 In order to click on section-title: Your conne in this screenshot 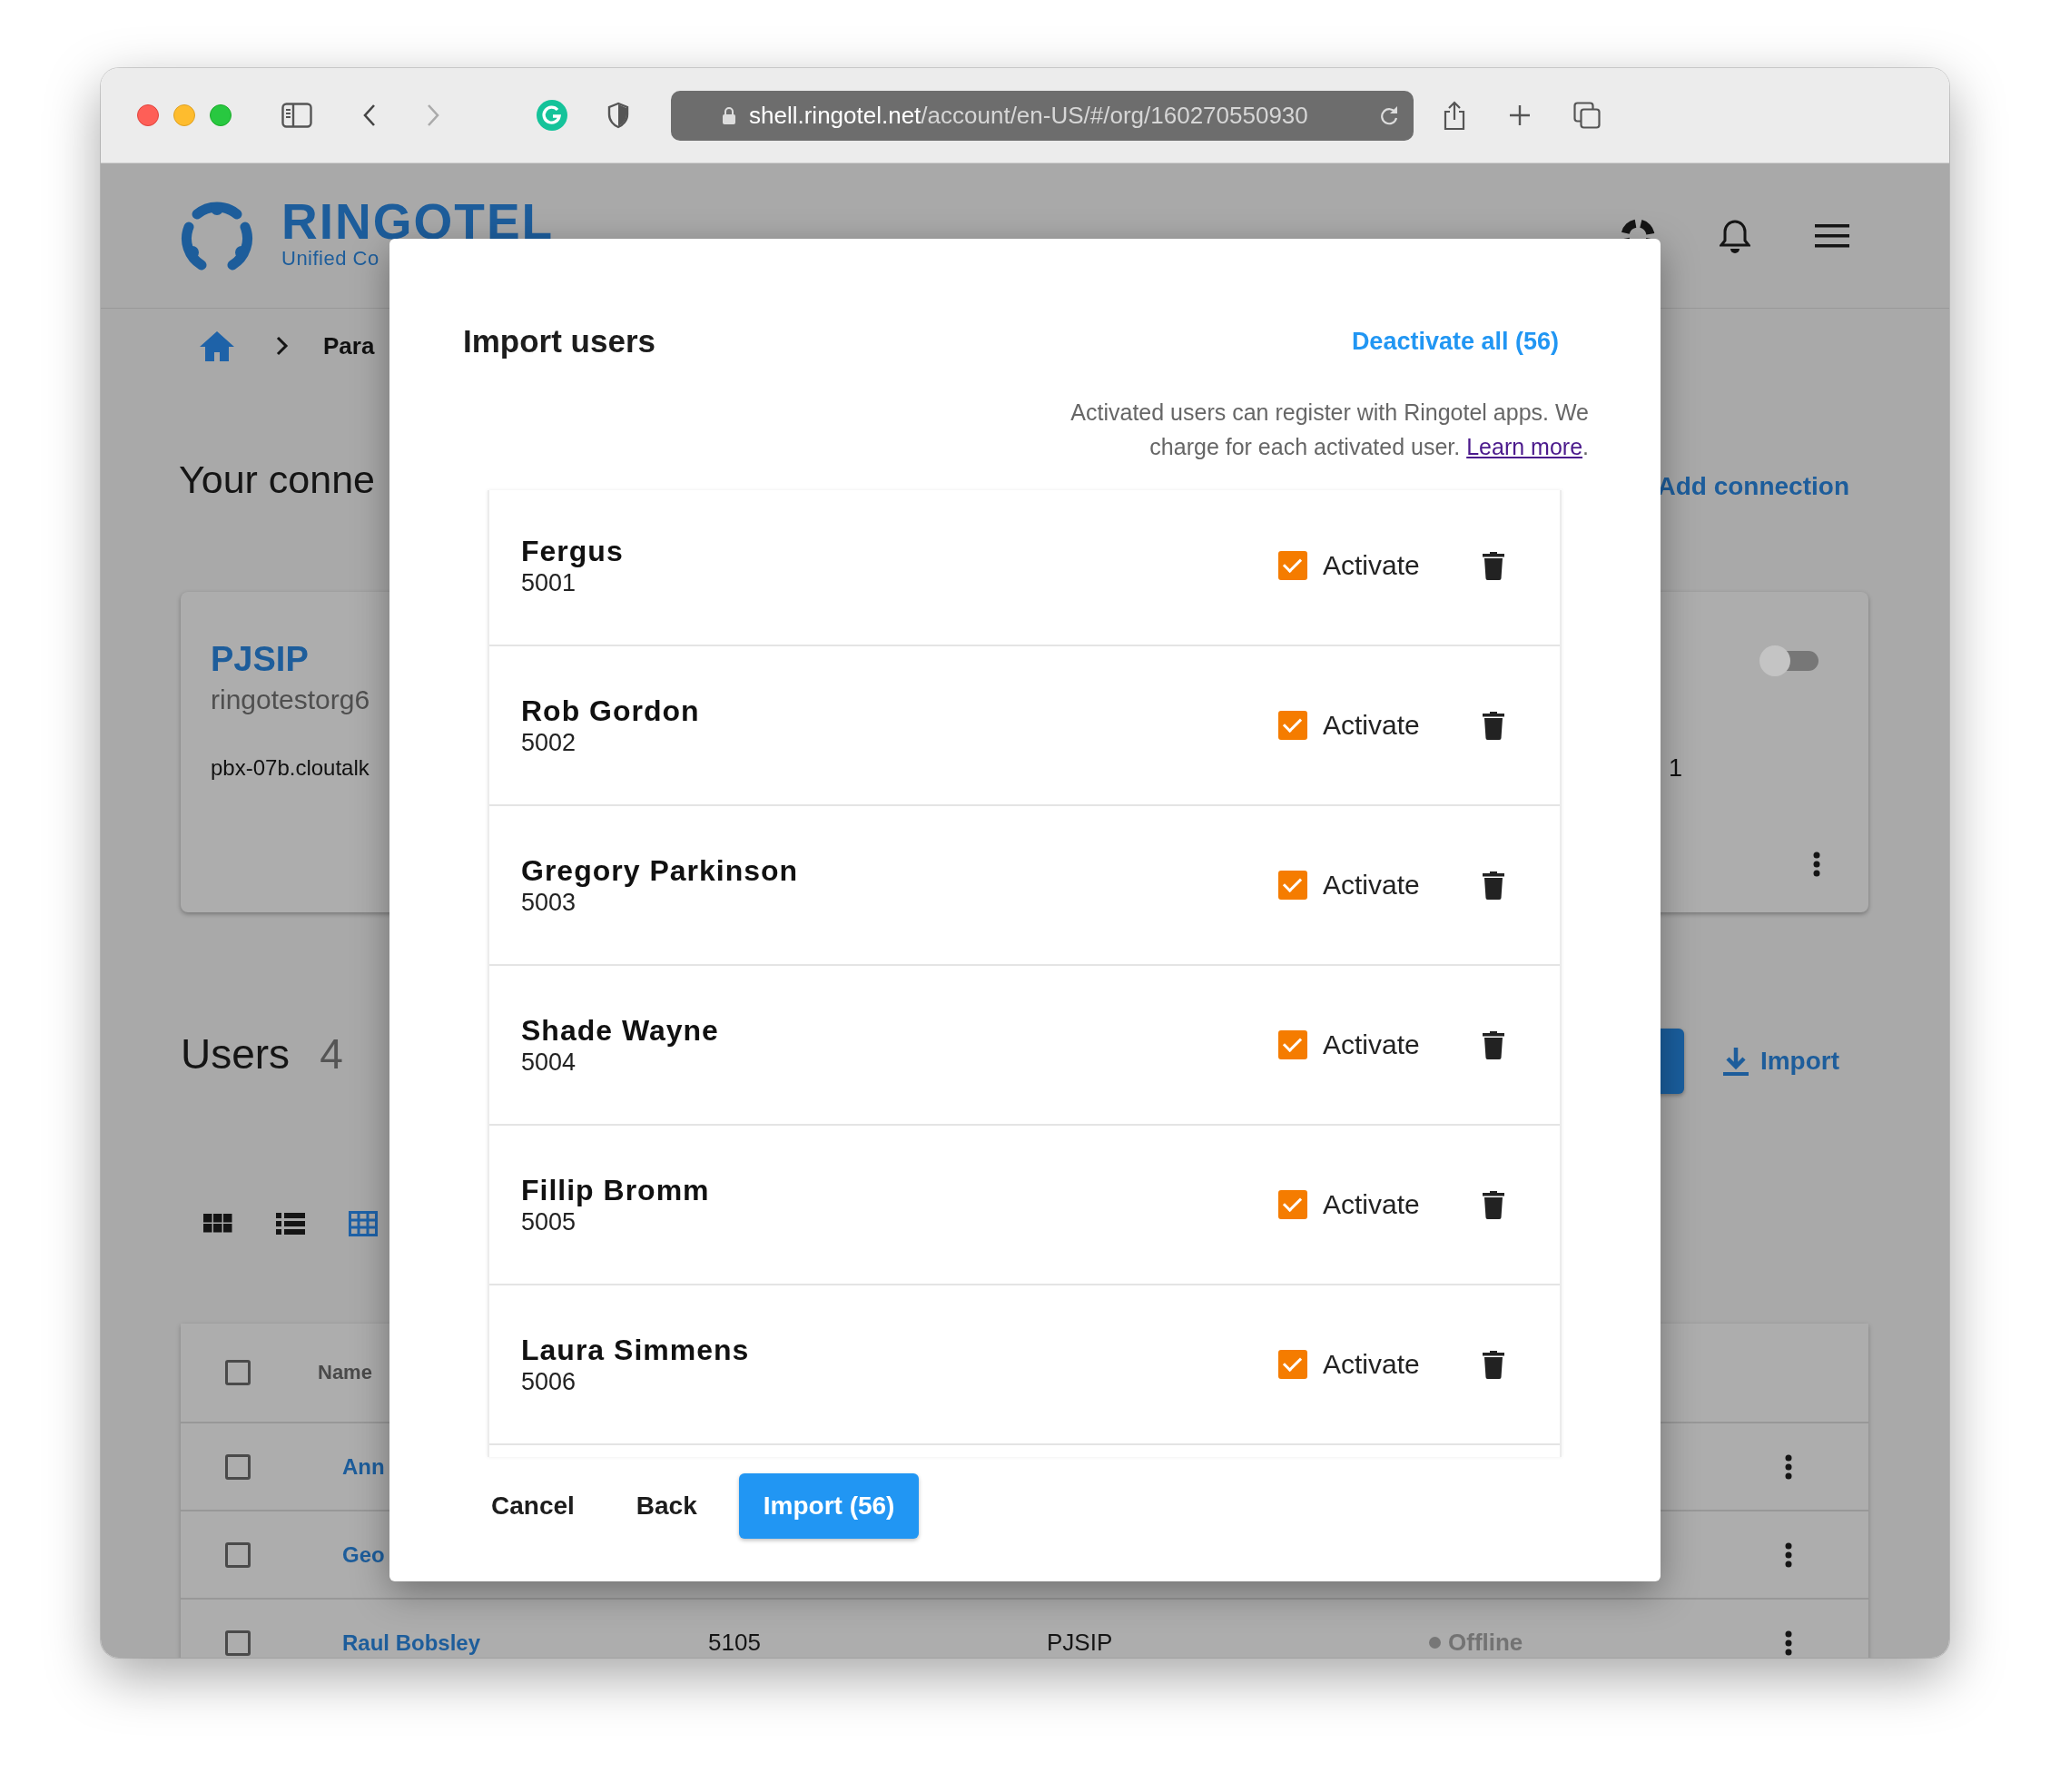, I will do `click(277, 479)`.